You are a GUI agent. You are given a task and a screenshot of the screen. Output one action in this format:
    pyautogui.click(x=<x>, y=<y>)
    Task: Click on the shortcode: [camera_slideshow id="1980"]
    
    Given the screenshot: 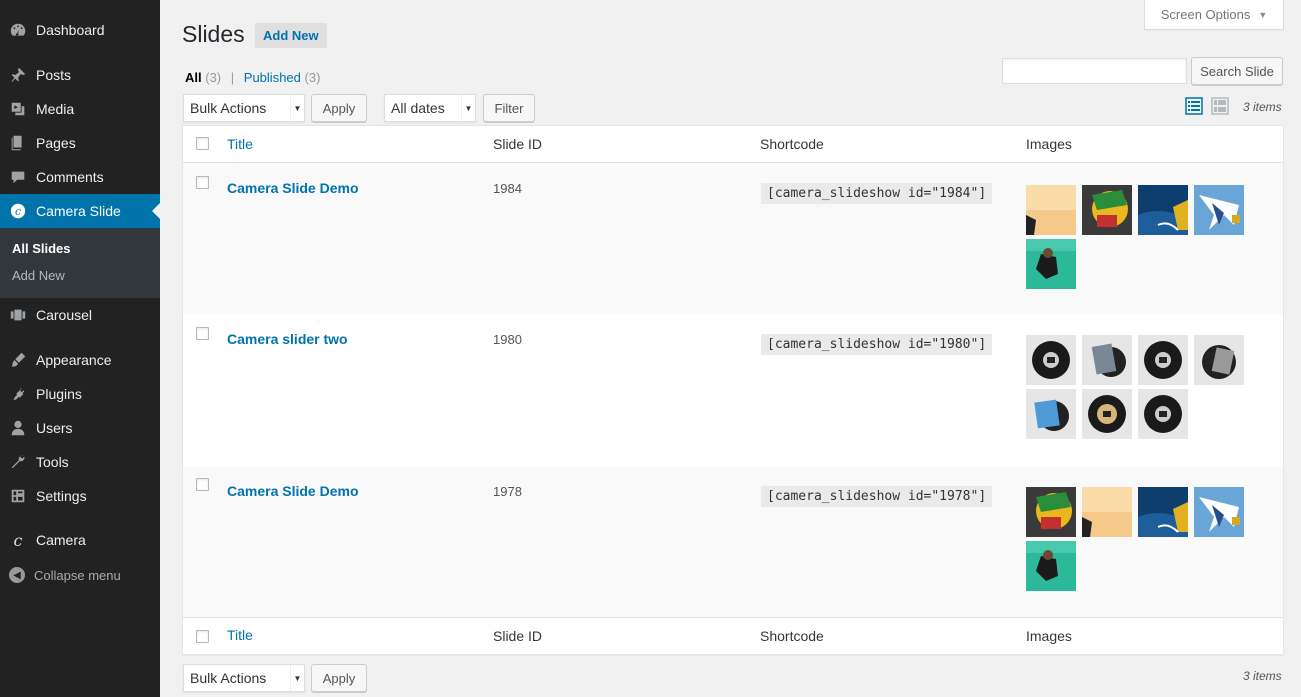 What is the action you would take?
    pyautogui.click(x=877, y=344)
    